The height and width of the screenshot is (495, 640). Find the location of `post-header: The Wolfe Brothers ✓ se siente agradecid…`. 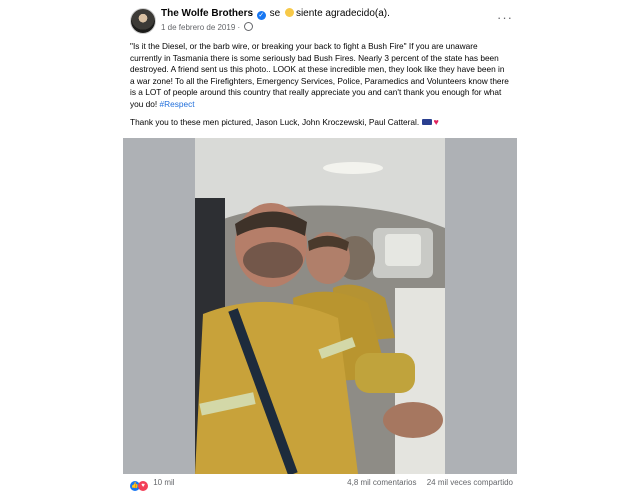

post-header: The Wolfe Brothers ✓ se siente agradecid… is located at coordinates (321, 22).